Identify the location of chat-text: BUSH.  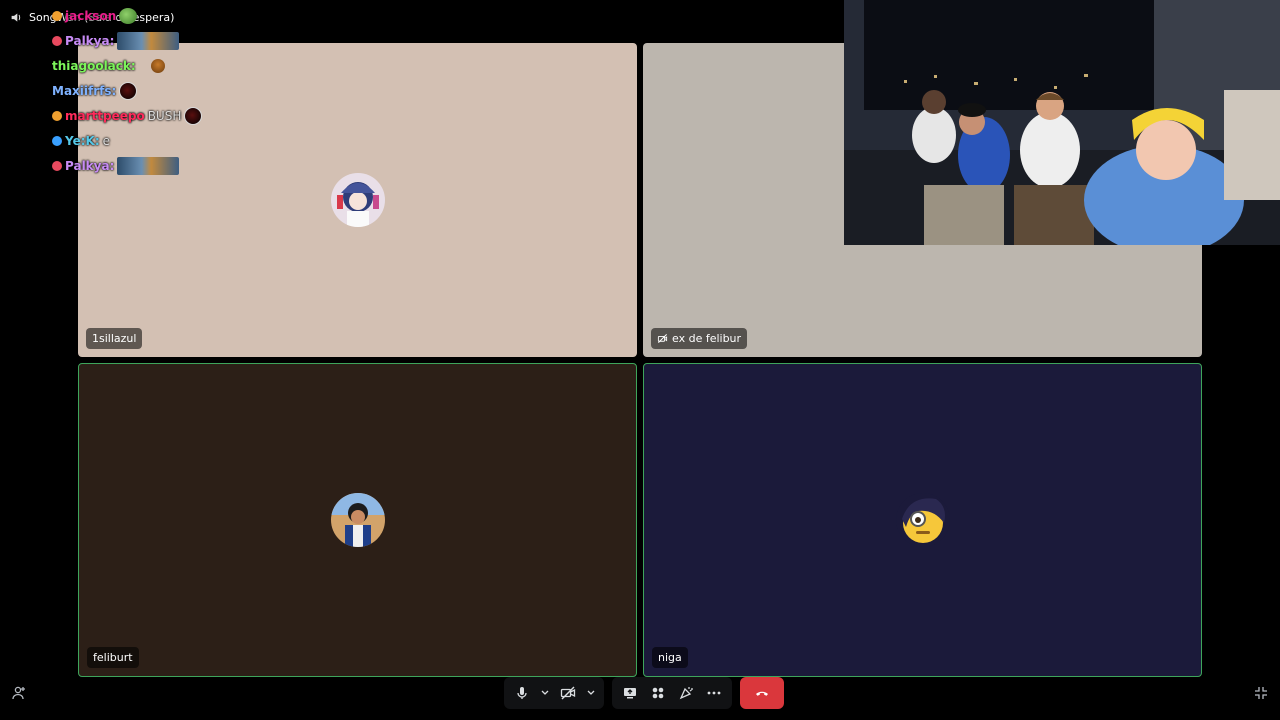
(164, 115).